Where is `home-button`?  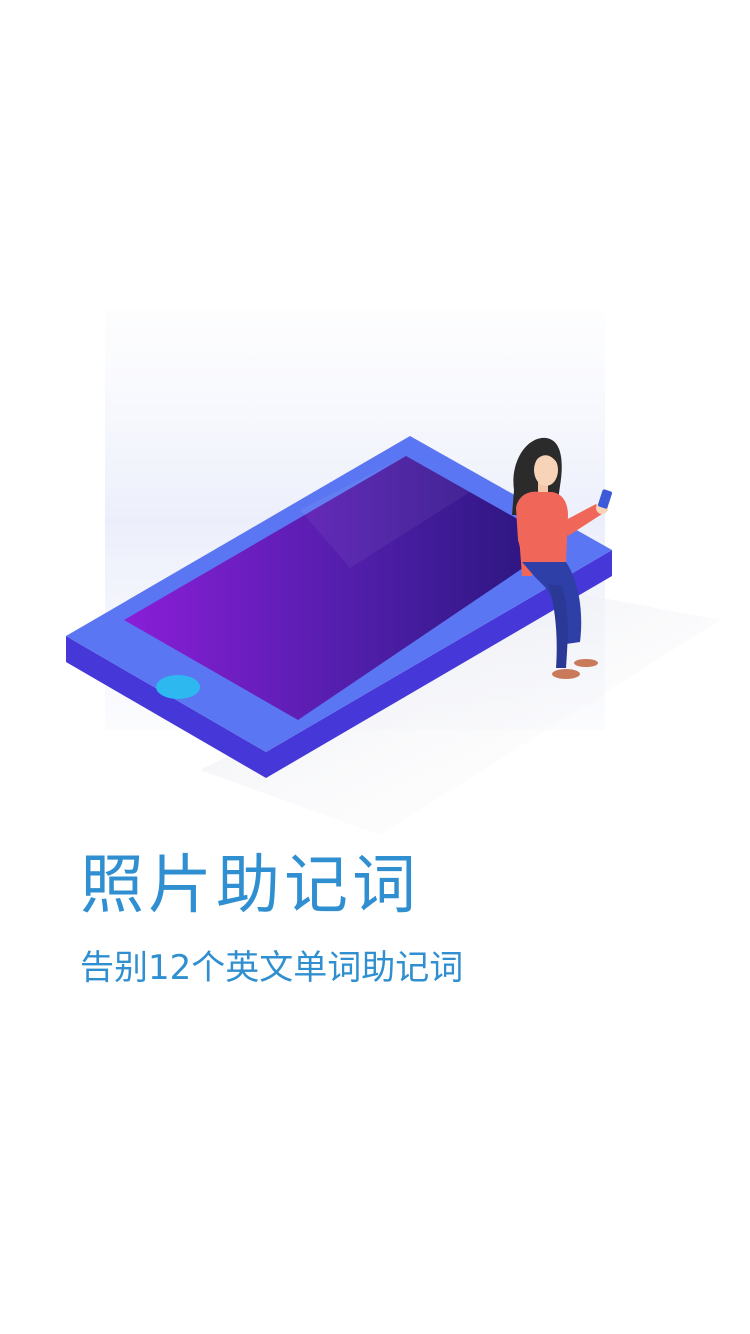 home-button is located at coordinates (178, 687).